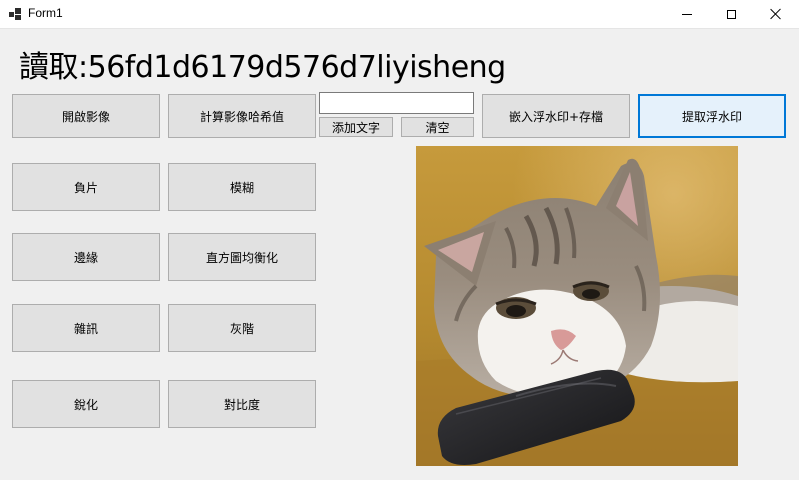  What do you see at coordinates (86, 404) in the screenshot?
I see `sharpen-button: 銳化` at bounding box center [86, 404].